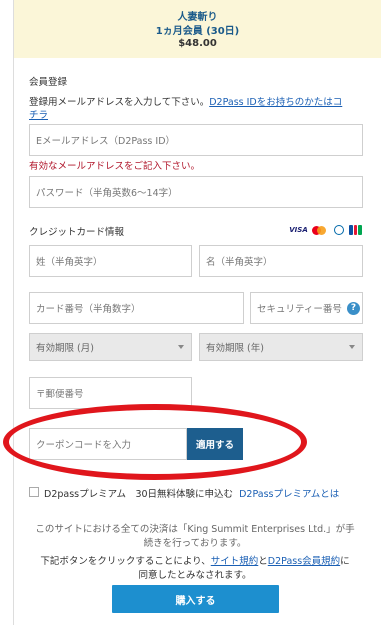  Describe the element at coordinates (197, 17) in the screenshot. I see `site-title: 人妻斬り` at that location.